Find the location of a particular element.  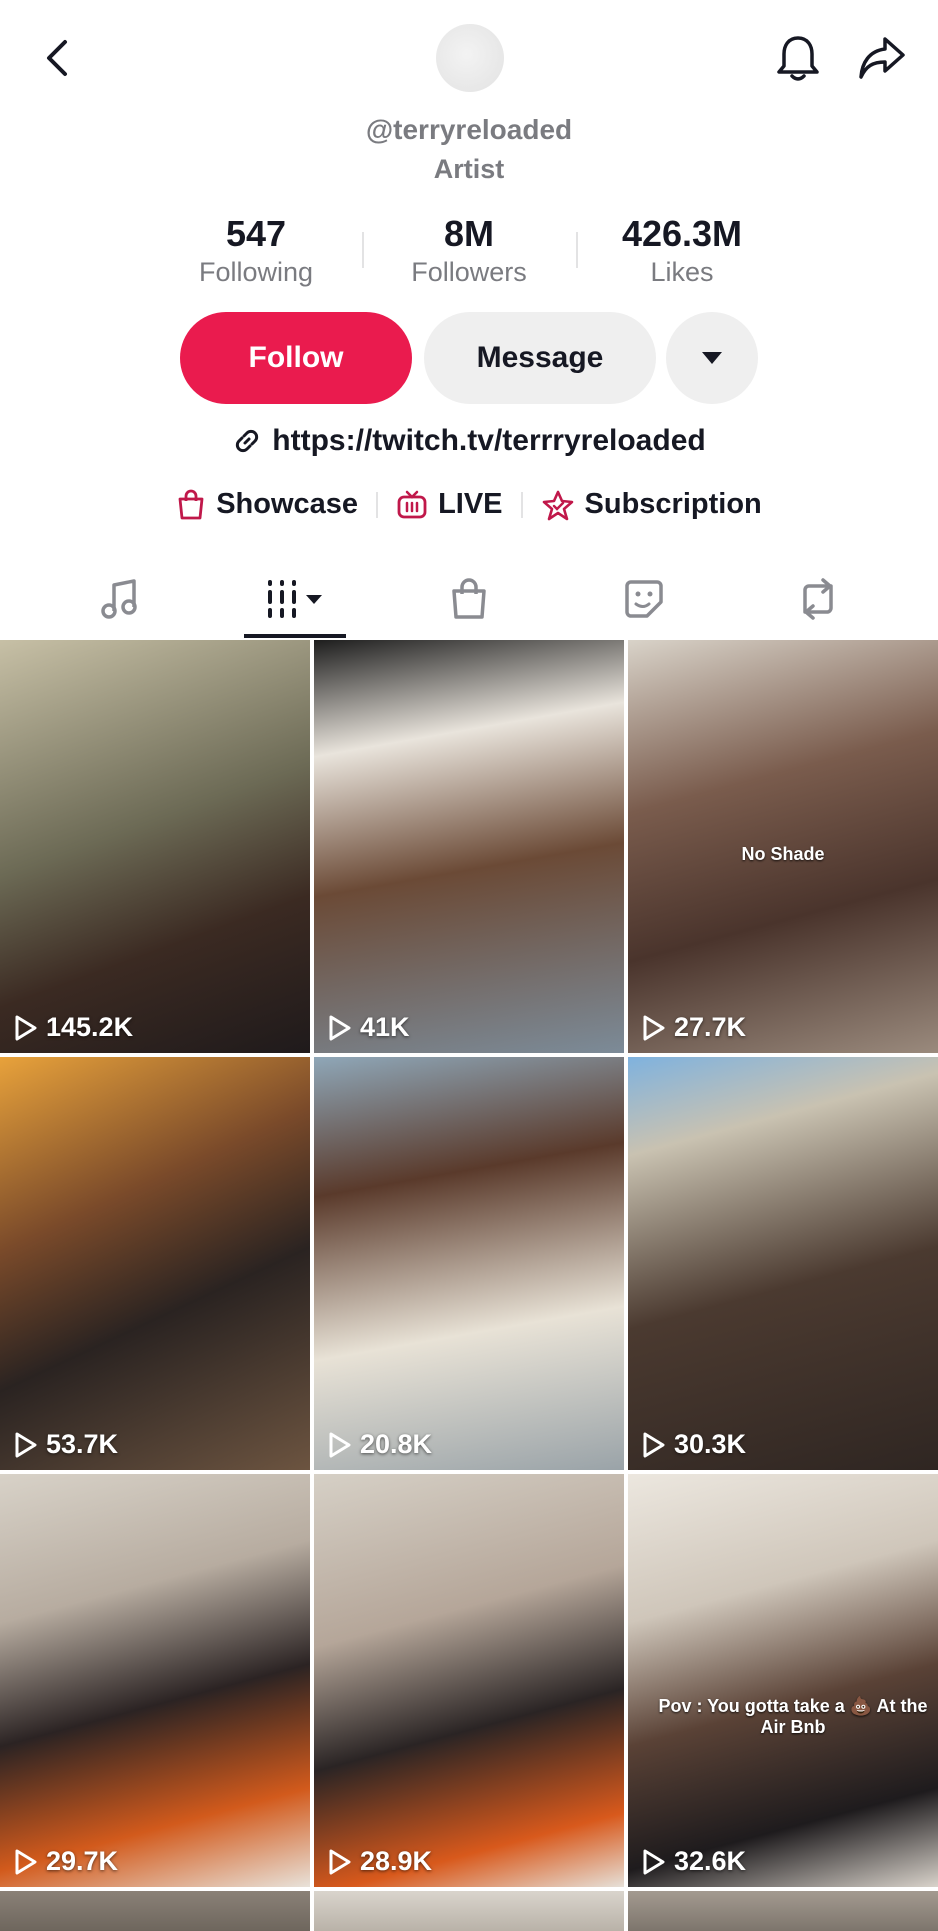

view-count-text: 145.2K is located at coordinates (90, 1027).